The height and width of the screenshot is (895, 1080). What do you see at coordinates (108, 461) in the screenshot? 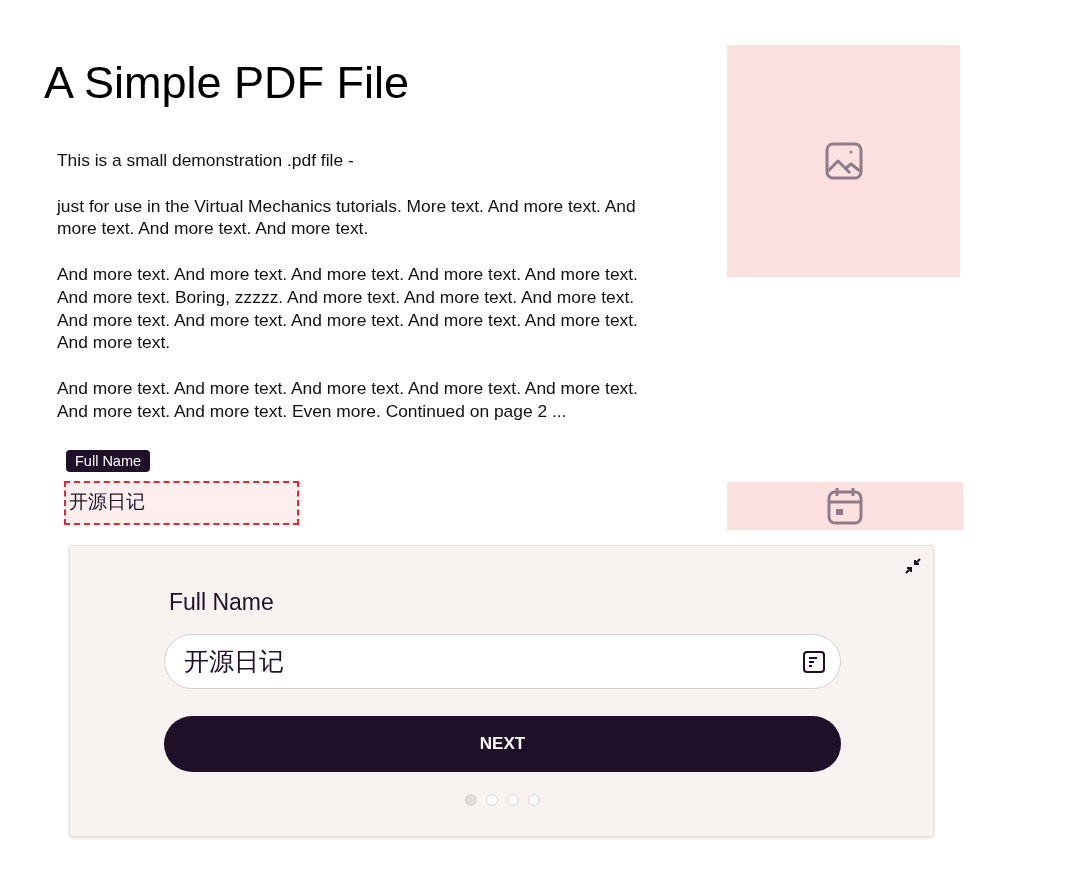
I see `field-tag: Full Name` at bounding box center [108, 461].